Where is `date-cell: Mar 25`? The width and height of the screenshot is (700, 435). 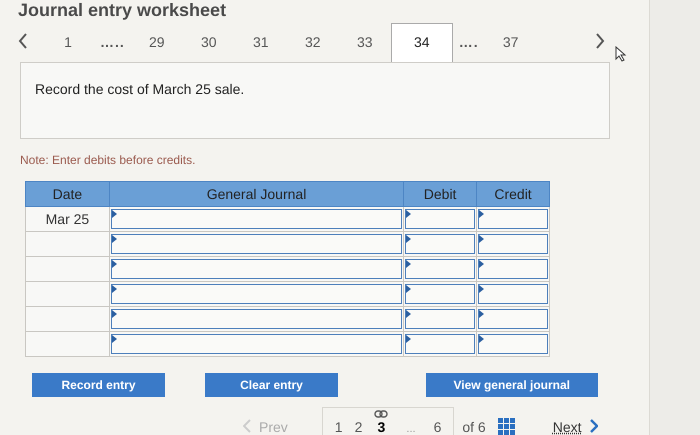
date-cell: Mar 25 is located at coordinates (68, 219).